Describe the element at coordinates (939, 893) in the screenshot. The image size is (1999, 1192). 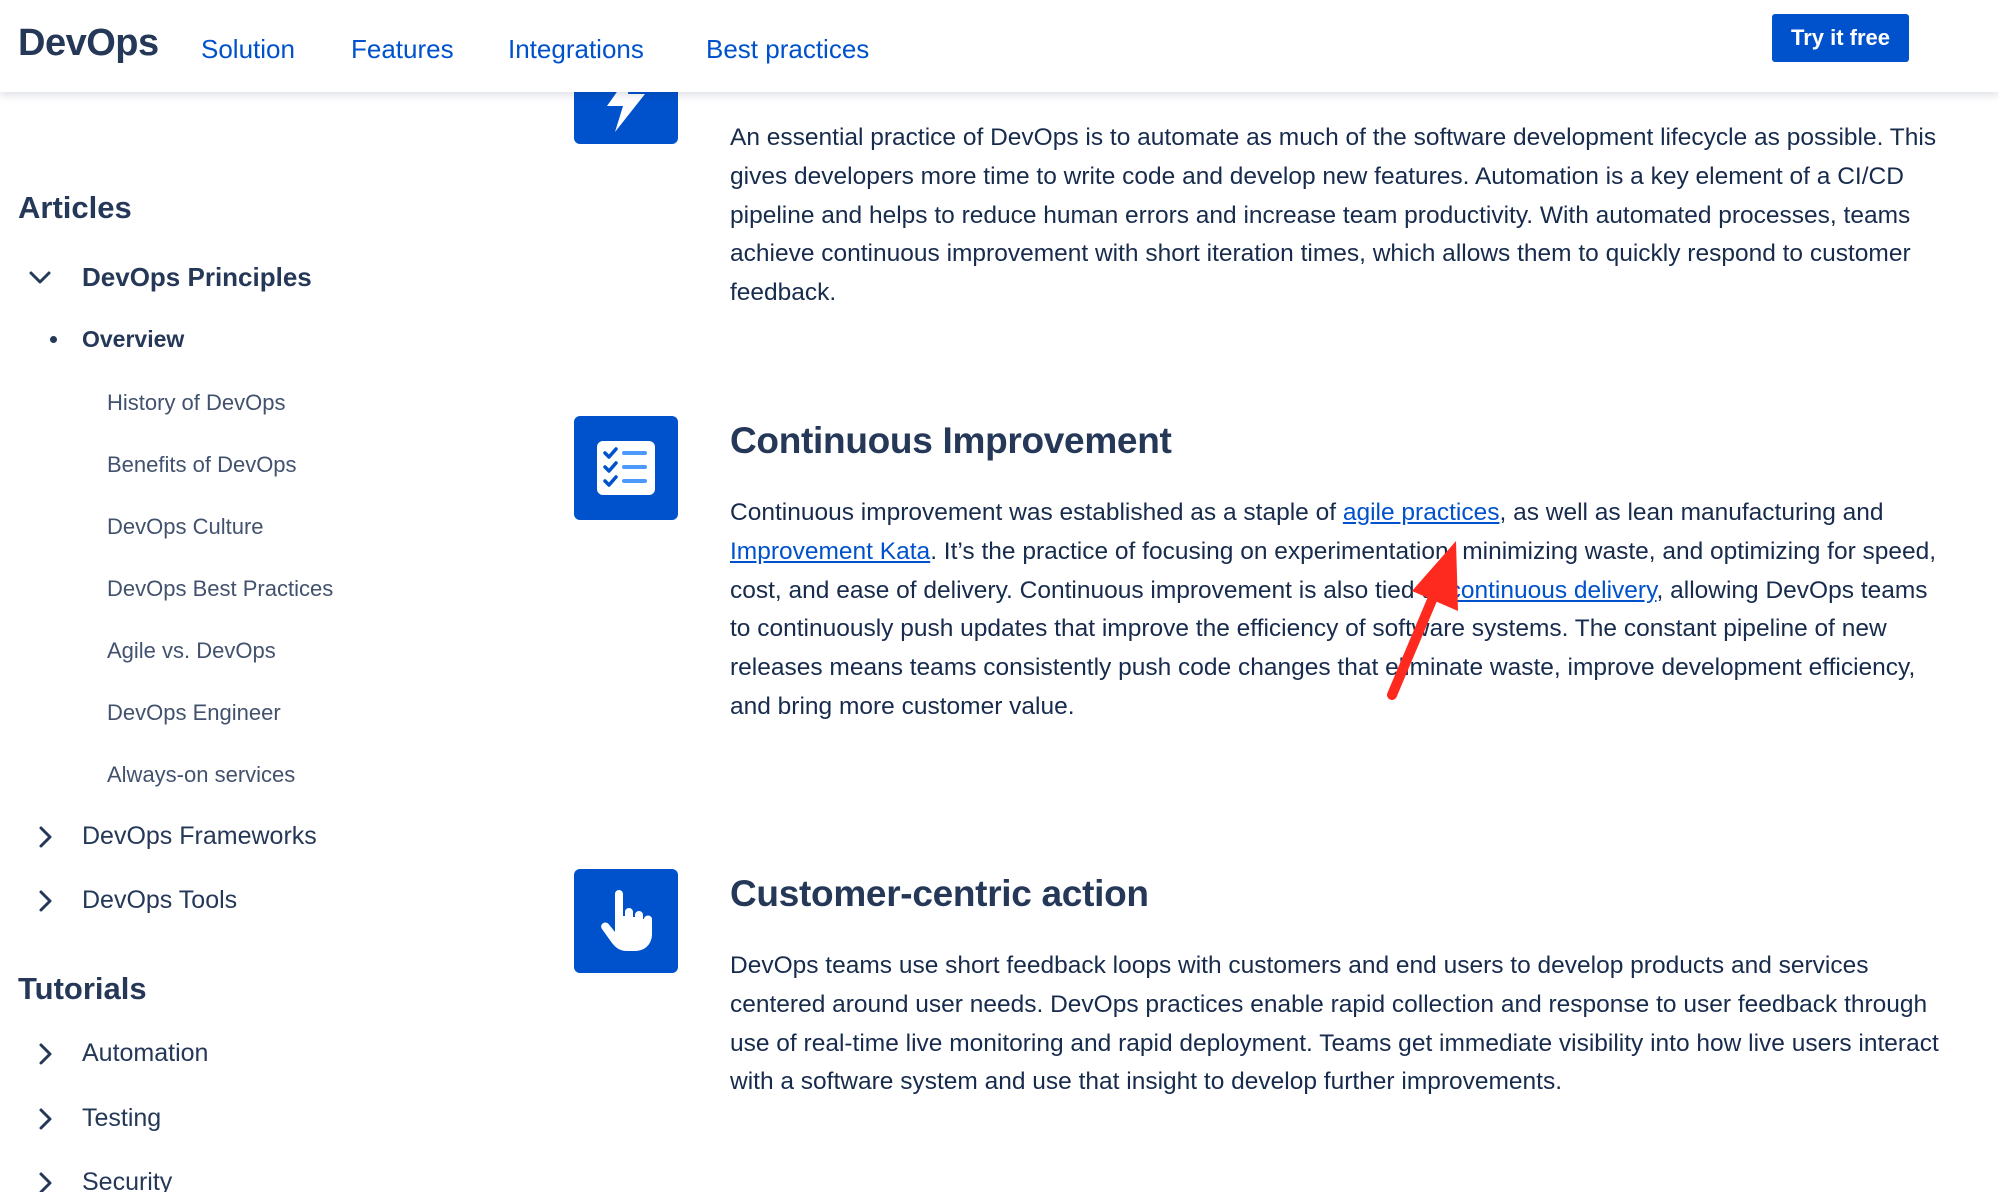
I see `customer-title: Customer-centric action` at that location.